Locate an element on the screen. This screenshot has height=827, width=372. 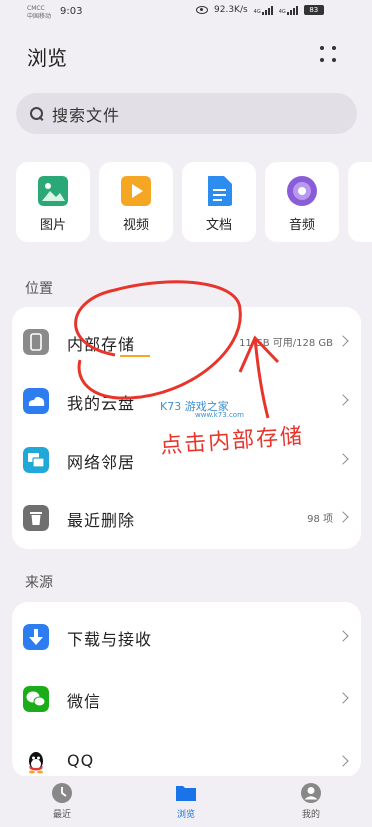
item-label: QQ is located at coordinates (81, 760).